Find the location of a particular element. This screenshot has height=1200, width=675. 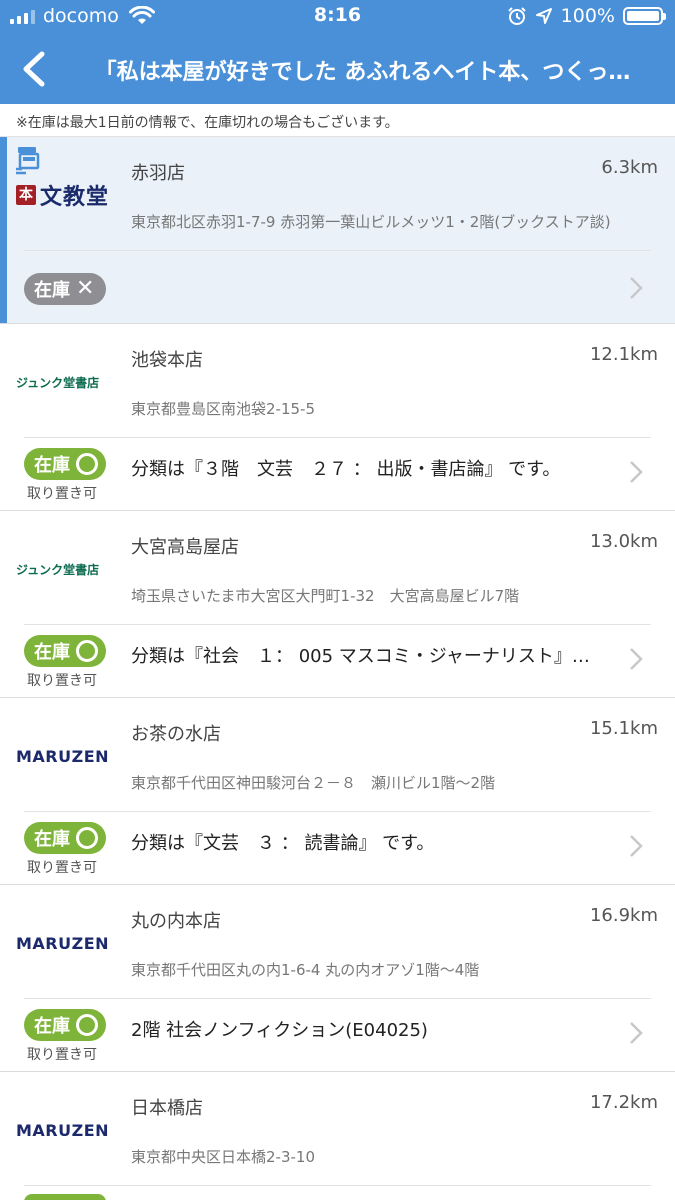

store-address: 埼玉県さいたま市大宮区大門町1-32 大宮高島屋ビル7階 is located at coordinates (325, 596).